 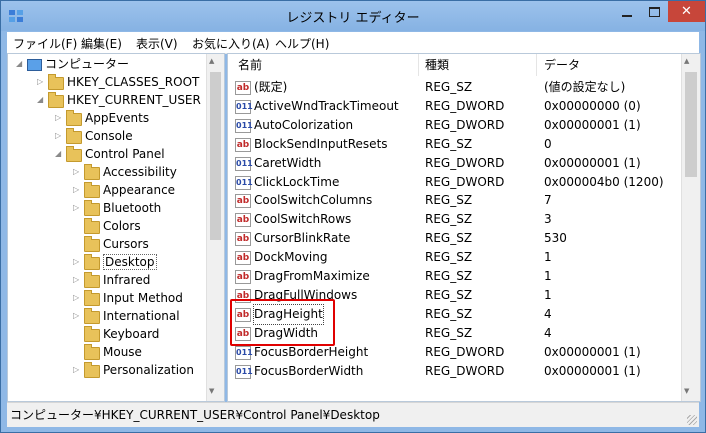 What do you see at coordinates (157, 43) in the screenshot?
I see `menu-view: 表示(V)` at bounding box center [157, 43].